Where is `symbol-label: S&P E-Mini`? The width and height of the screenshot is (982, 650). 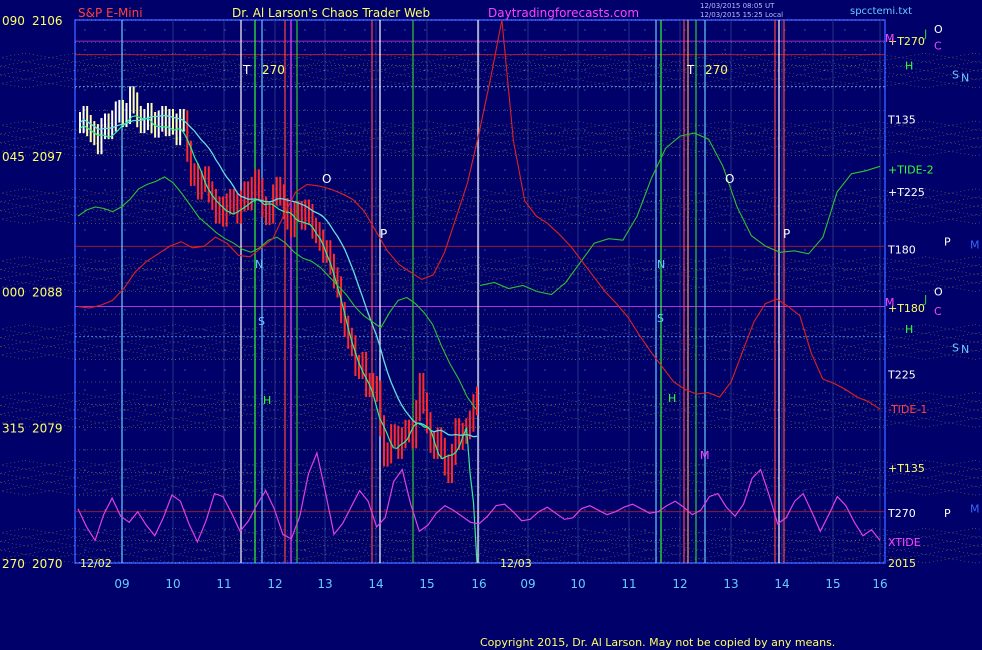 symbol-label: S&P E-Mini is located at coordinates (110, 13).